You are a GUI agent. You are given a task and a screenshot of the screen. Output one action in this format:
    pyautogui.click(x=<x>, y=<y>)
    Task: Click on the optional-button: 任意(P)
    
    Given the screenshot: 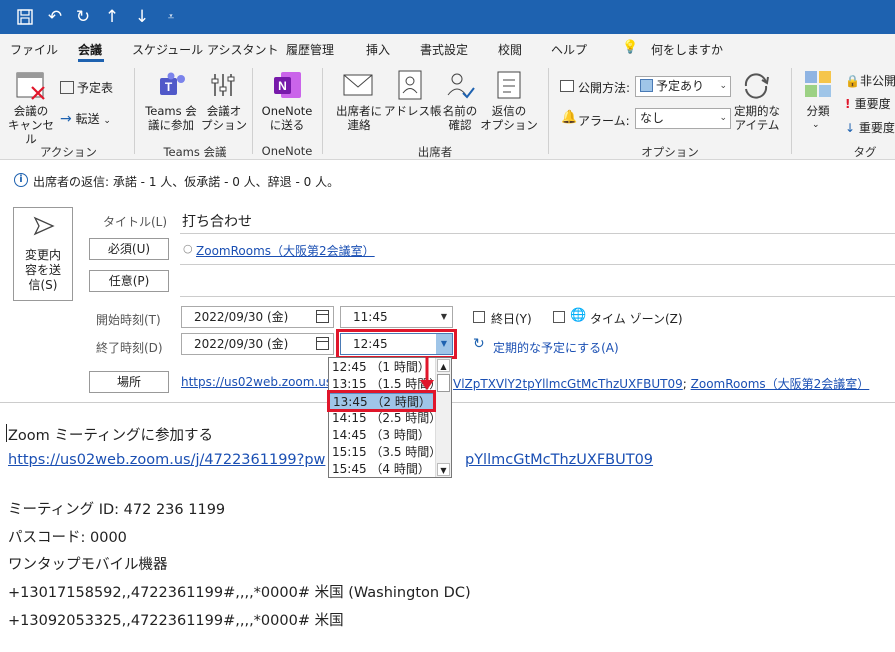 What is the action you would take?
    pyautogui.click(x=129, y=281)
    